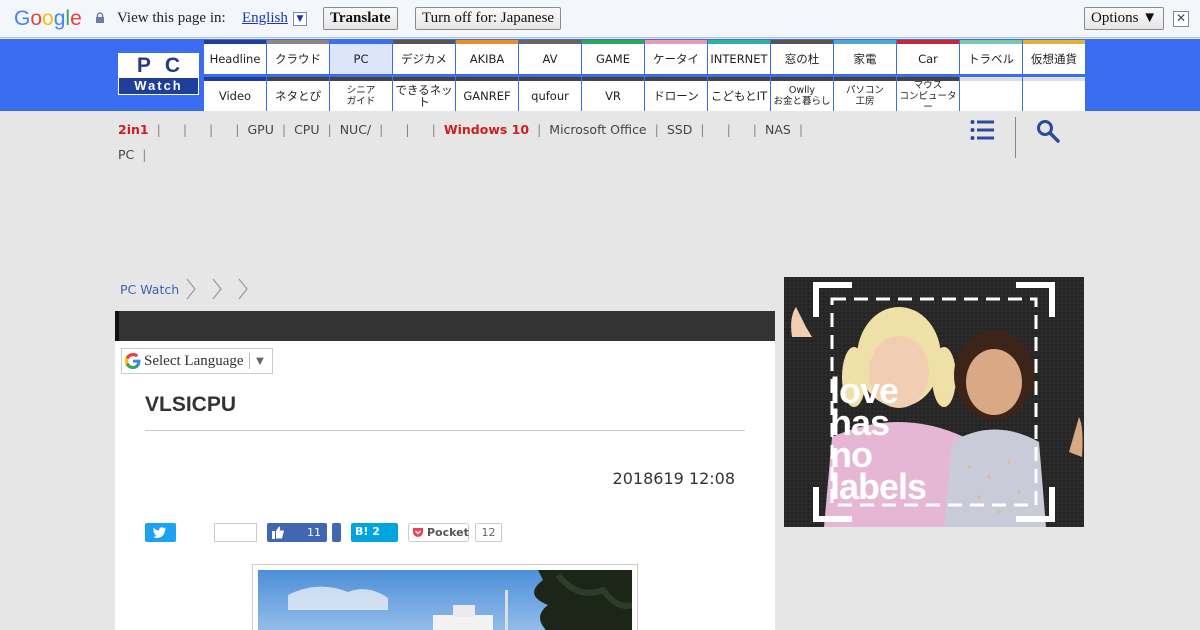  I want to click on nav-item: Owlly お金と暮らし, so click(802, 94).